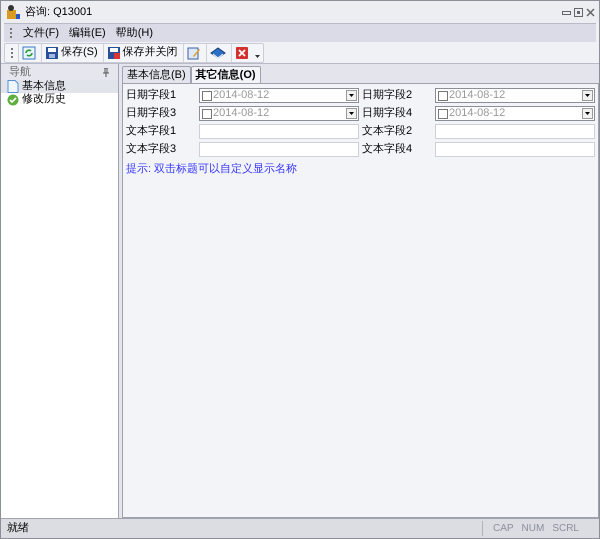  I want to click on refresh-icon, so click(29, 53).